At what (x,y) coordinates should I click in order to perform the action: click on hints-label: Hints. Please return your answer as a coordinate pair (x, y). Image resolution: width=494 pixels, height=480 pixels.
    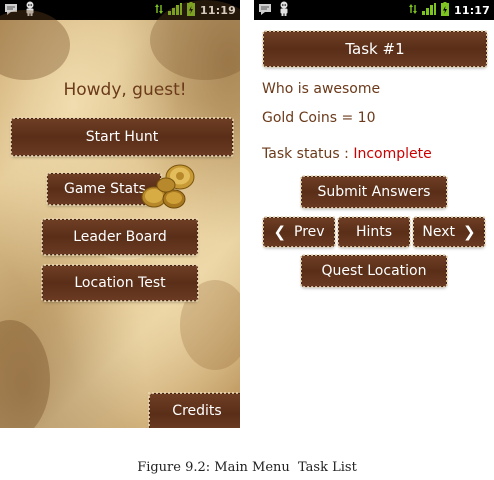
    Looking at the image, I should click on (374, 232).